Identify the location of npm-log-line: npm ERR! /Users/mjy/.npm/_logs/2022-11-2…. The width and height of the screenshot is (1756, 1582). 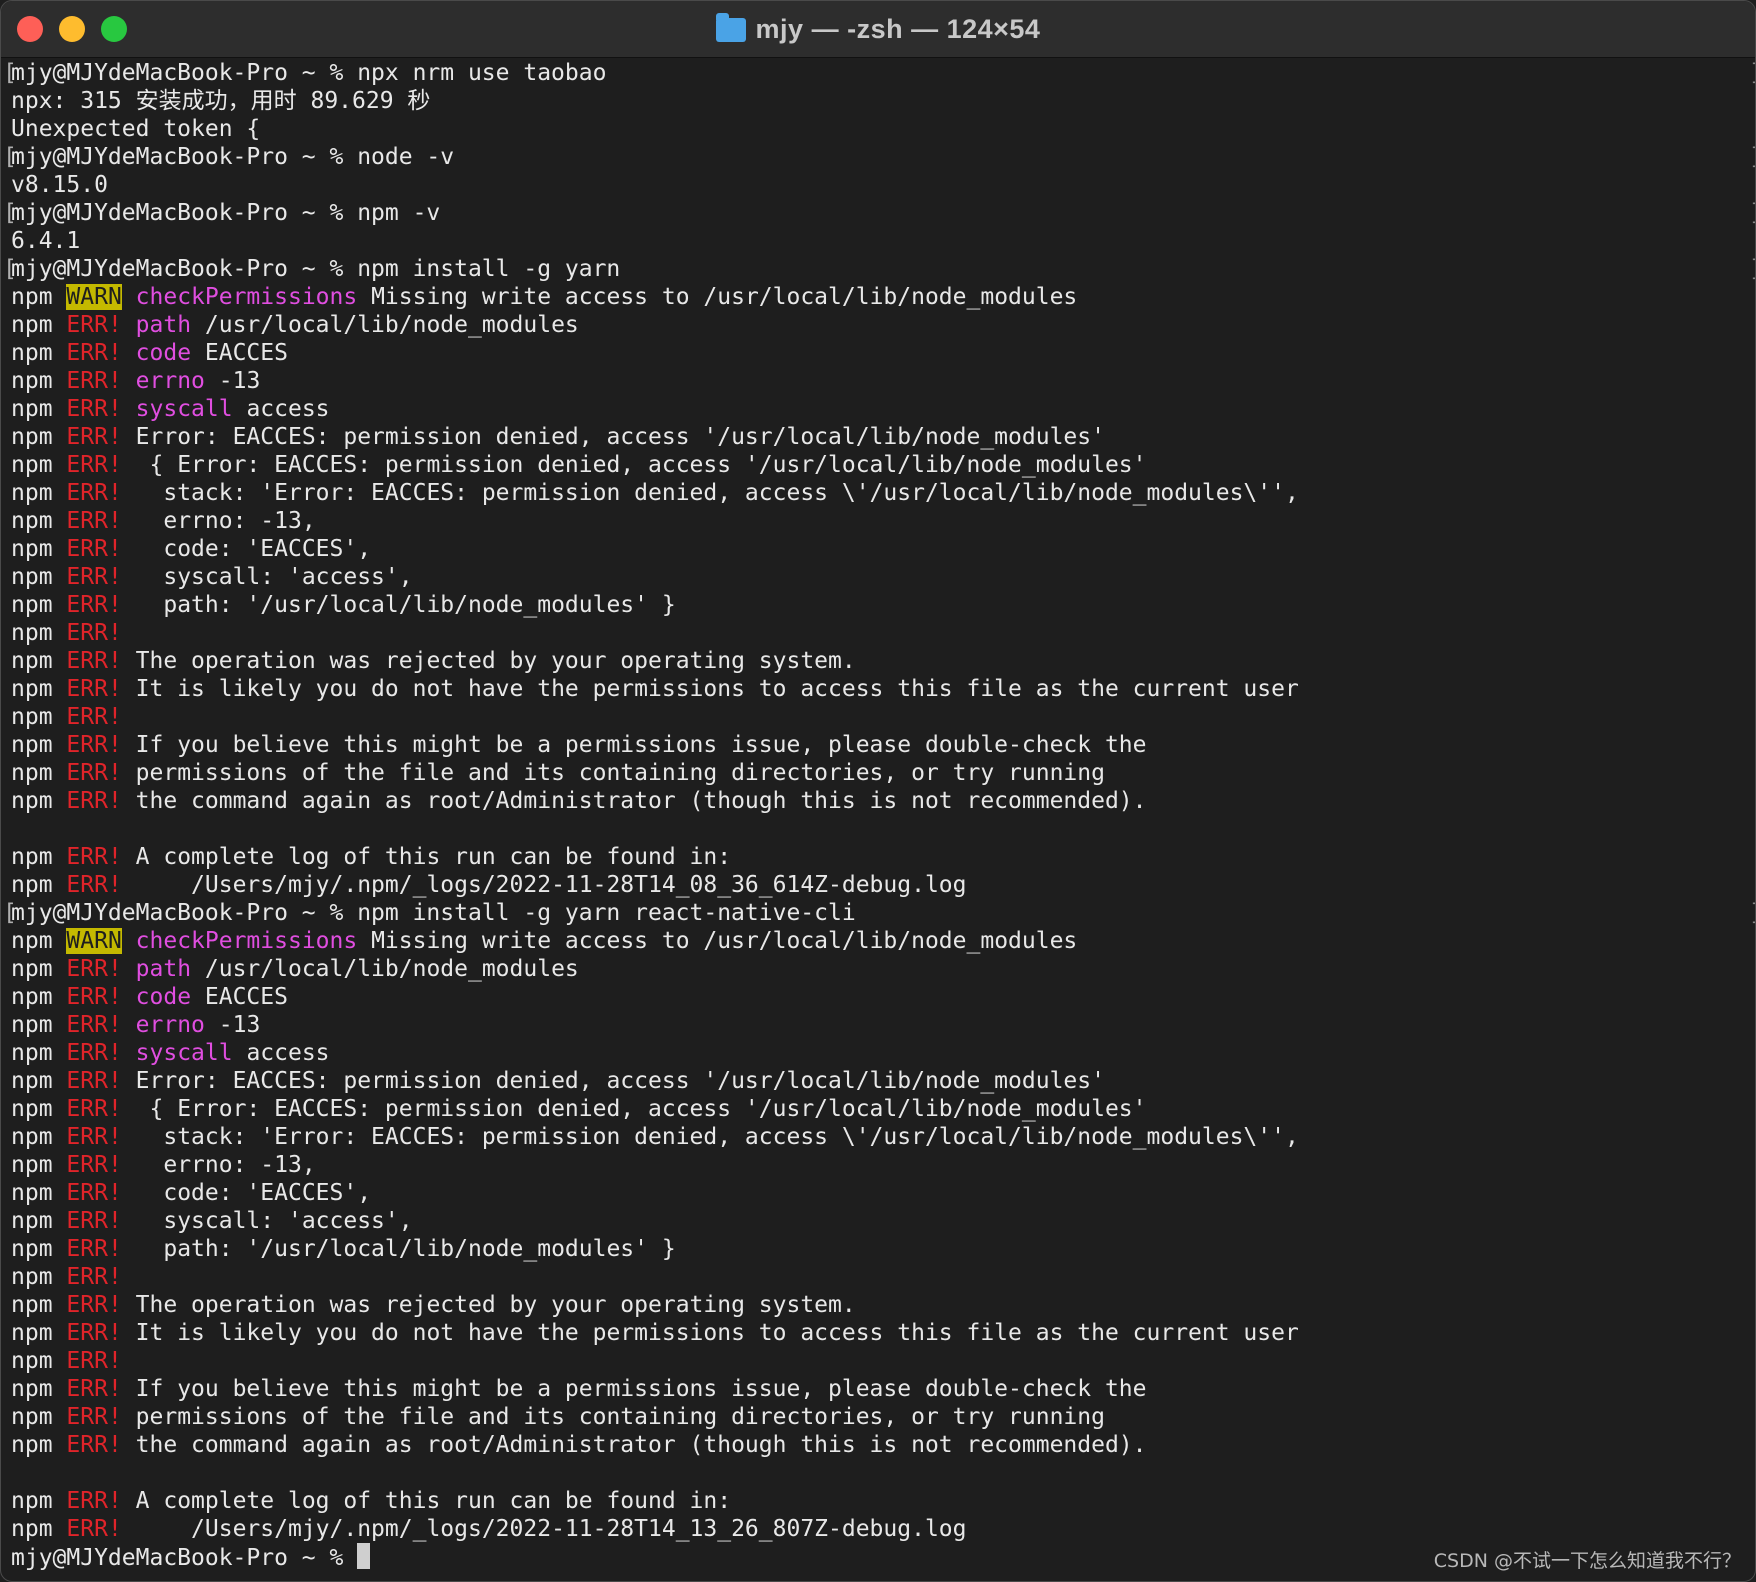
(883, 1529).